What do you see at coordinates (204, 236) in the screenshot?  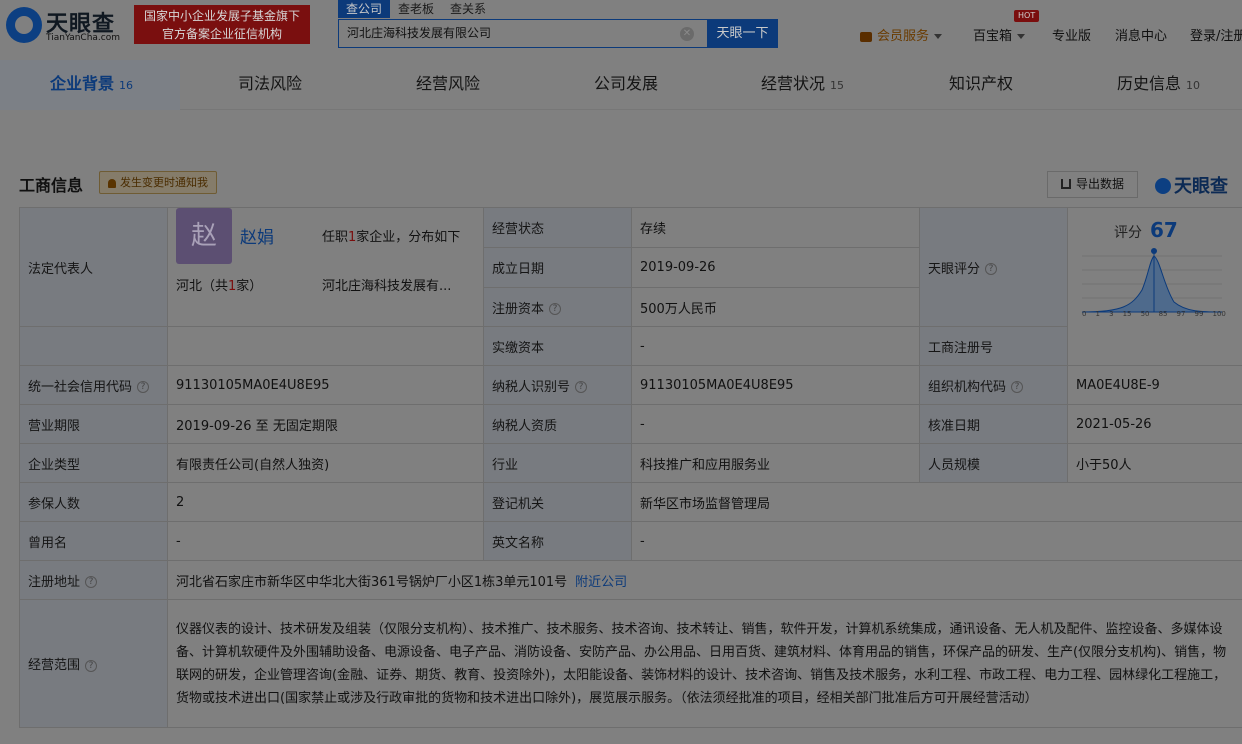 I see `avatar: 赵` at bounding box center [204, 236].